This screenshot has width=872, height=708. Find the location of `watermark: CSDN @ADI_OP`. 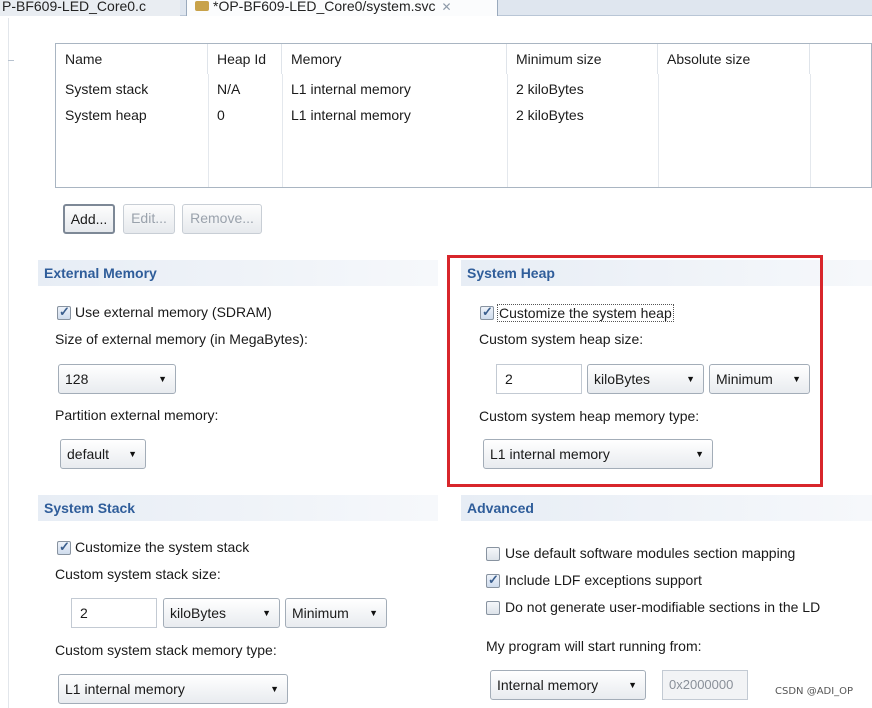

watermark: CSDN @ADI_OP is located at coordinates (814, 691).